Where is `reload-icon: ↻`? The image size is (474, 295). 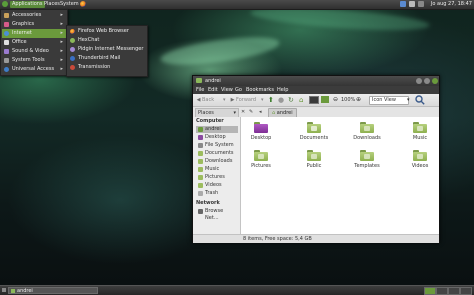
reload-icon: ↻ is located at coordinates (291, 100).